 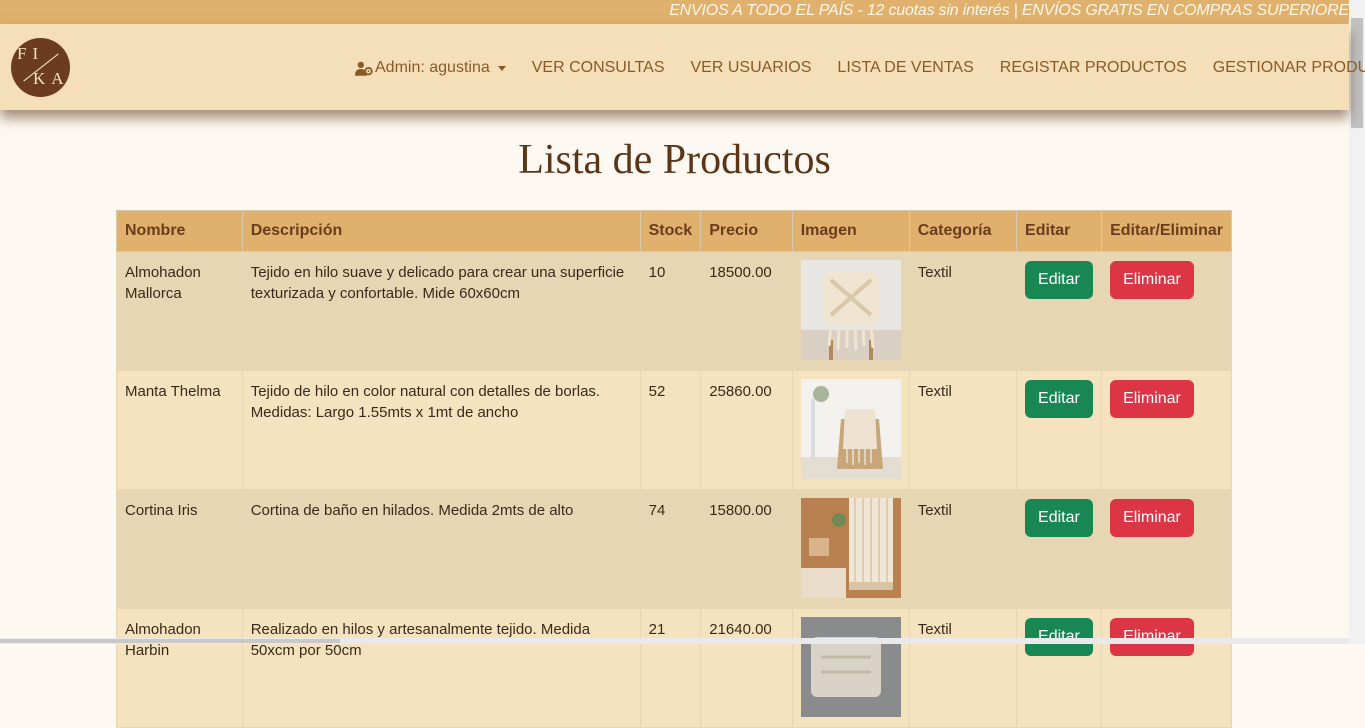 What do you see at coordinates (179, 549) in the screenshot?
I see `cell-nombre: Cortina Iris` at bounding box center [179, 549].